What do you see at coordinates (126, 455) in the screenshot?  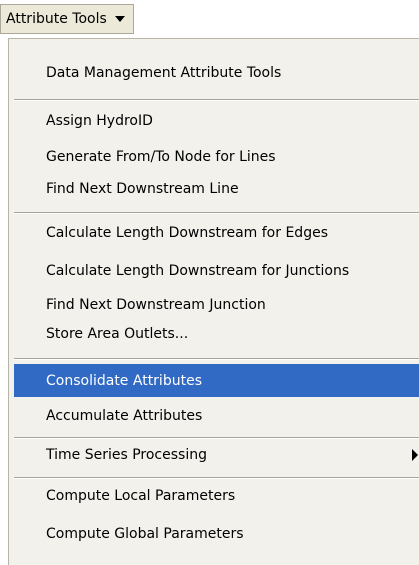 I see `menu-item-label: Time Series Processing` at bounding box center [126, 455].